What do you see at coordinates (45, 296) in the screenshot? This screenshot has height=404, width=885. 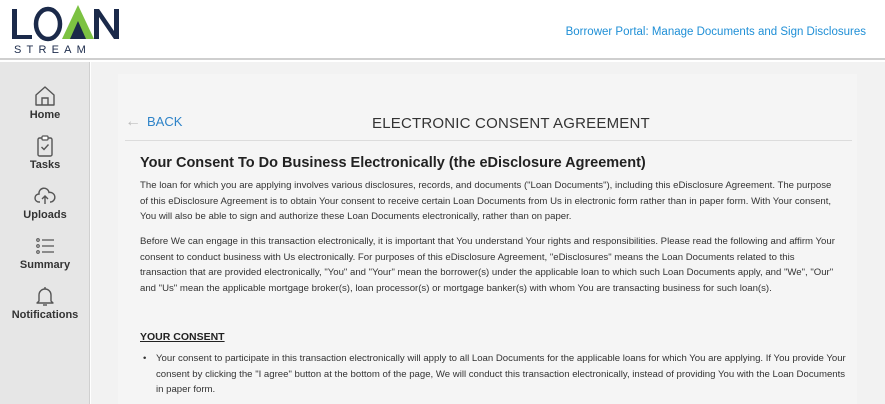 I see `bell-icon` at bounding box center [45, 296].